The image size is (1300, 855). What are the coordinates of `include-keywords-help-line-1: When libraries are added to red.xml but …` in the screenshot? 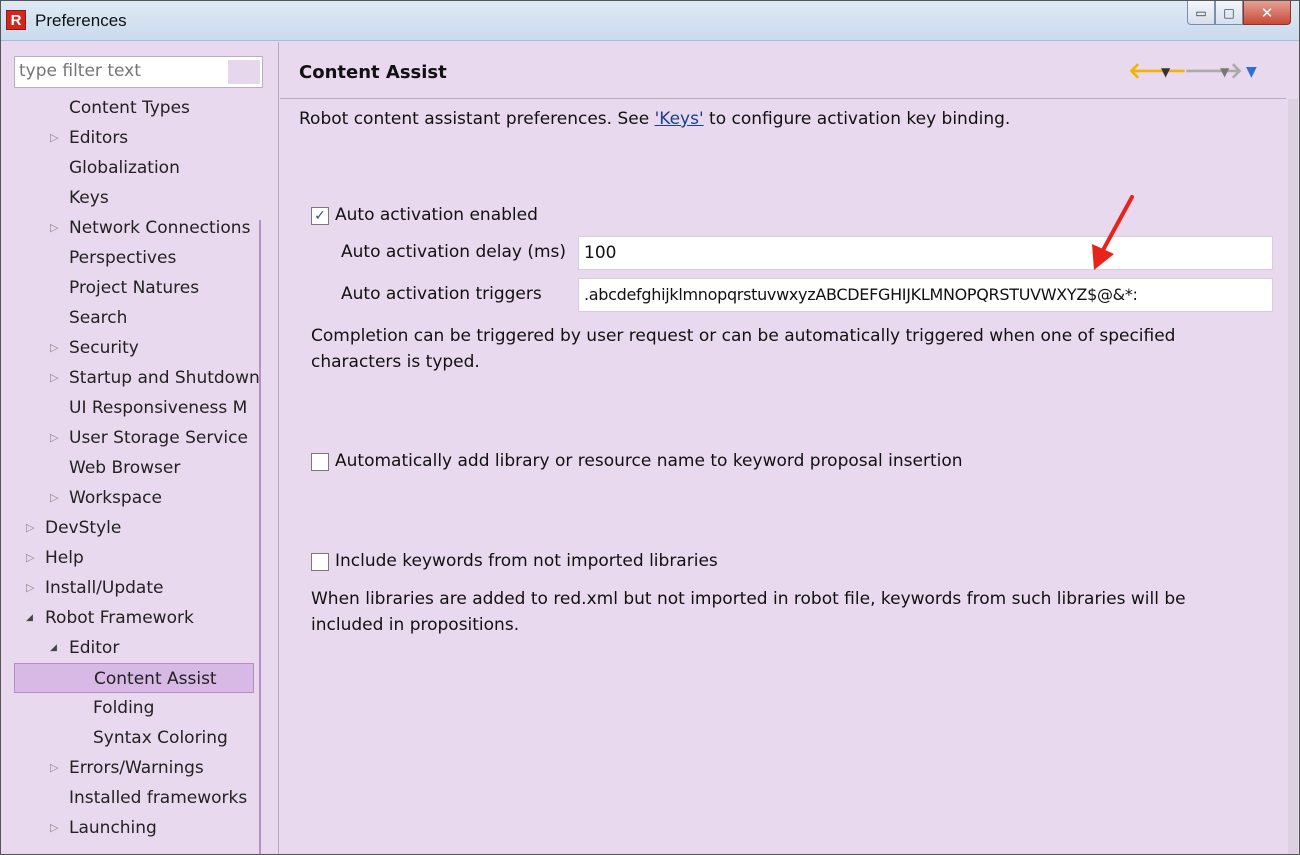 It's located at (748, 599).